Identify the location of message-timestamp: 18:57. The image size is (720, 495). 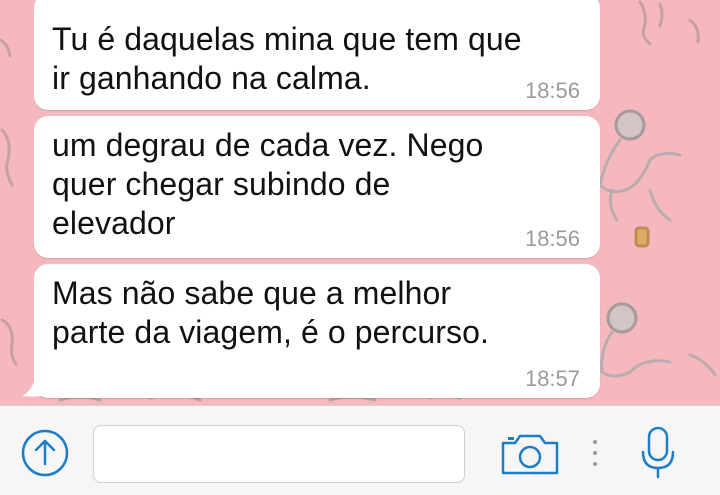
(552, 378).